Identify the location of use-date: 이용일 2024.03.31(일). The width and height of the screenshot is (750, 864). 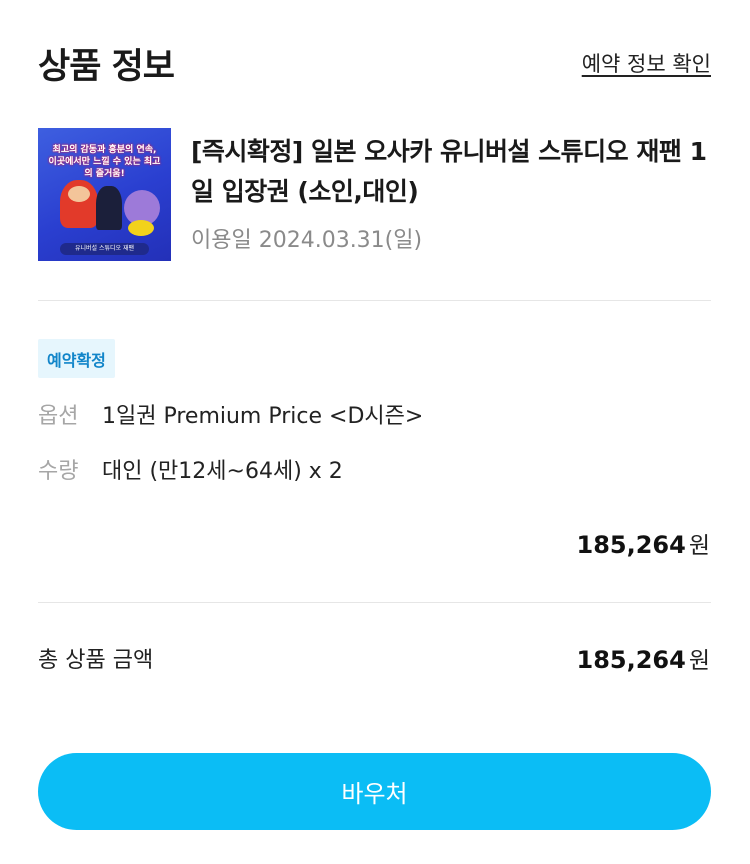
(307, 240).